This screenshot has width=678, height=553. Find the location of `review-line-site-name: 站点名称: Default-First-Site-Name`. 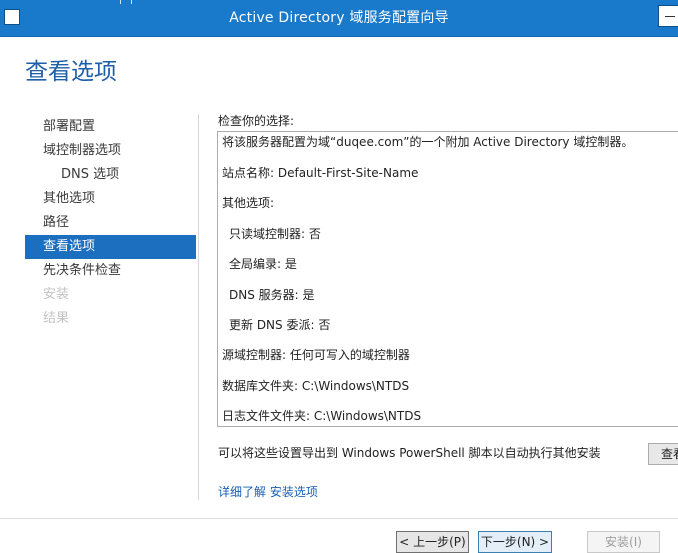

review-line-site-name: 站点名称: Default-First-Site-Name is located at coordinates (320, 173).